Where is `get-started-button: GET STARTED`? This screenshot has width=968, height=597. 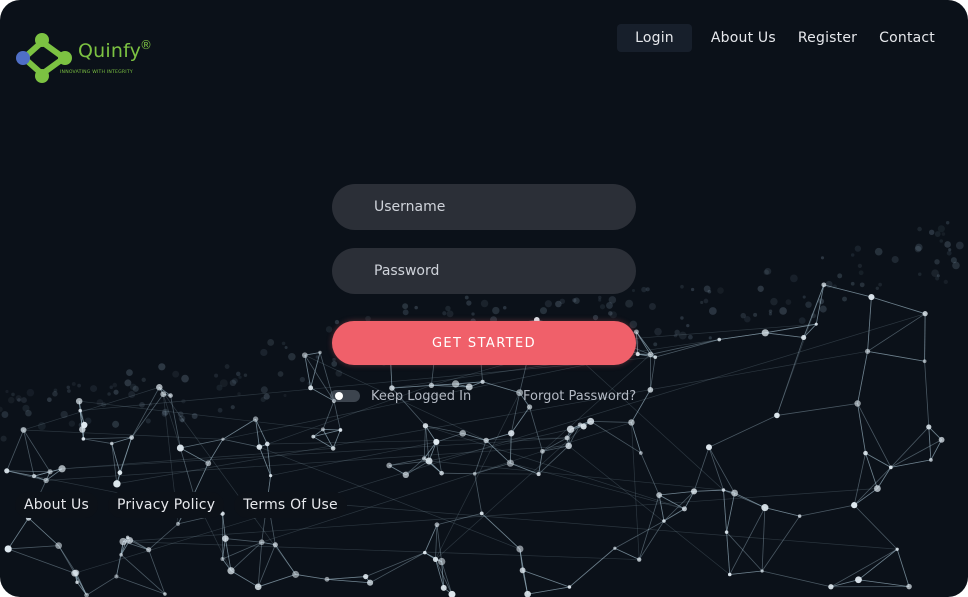
get-started-button: GET STARTED is located at coordinates (484, 343).